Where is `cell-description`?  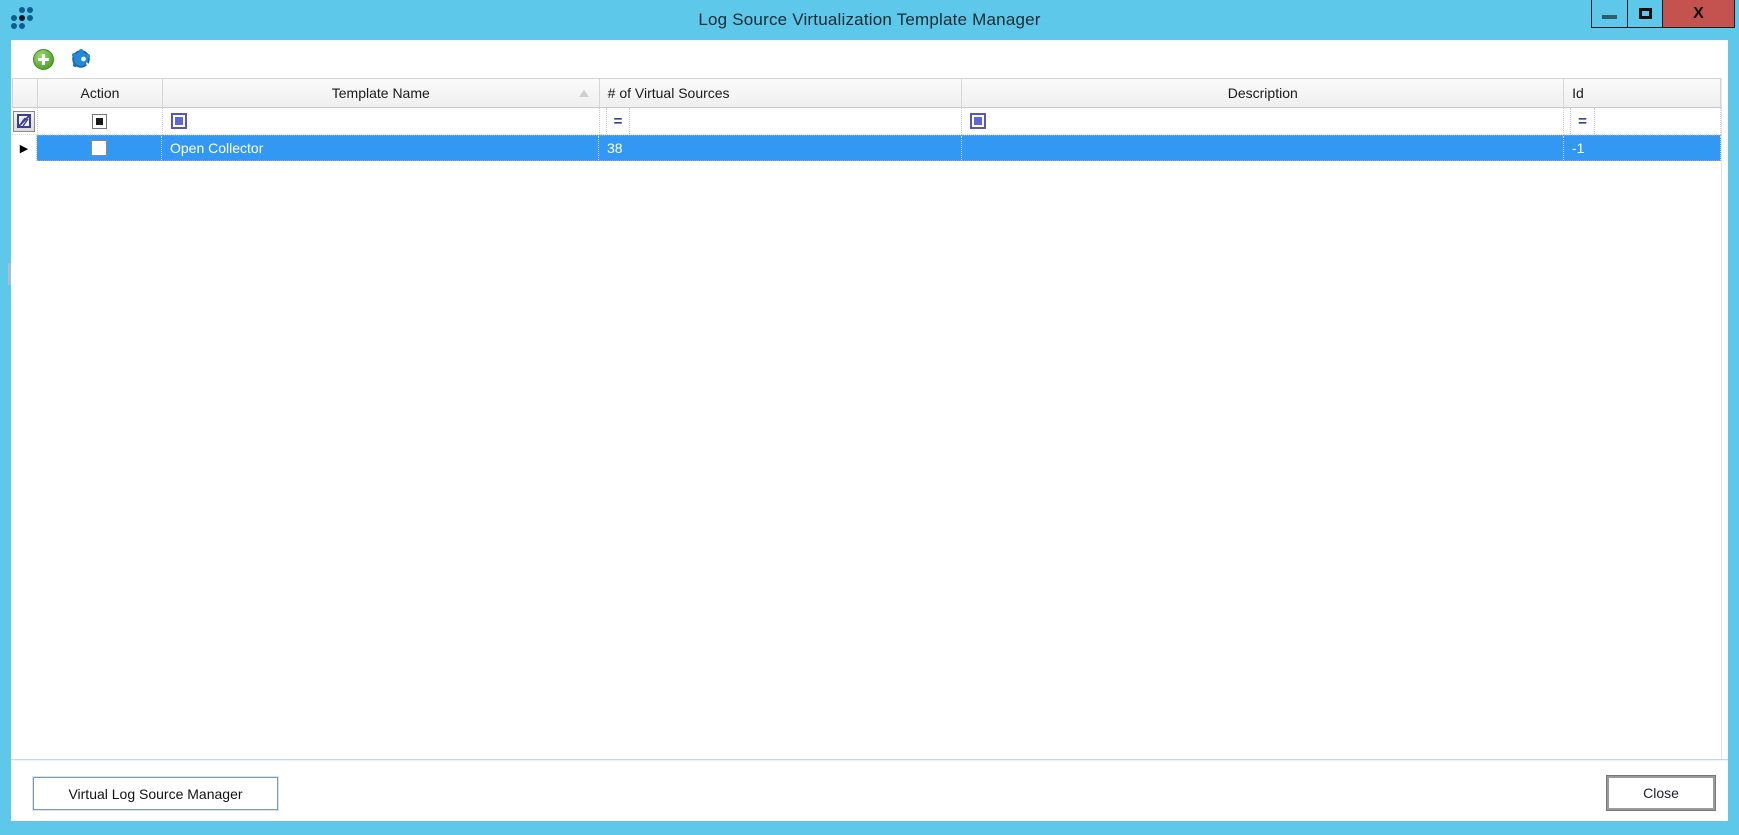
cell-description is located at coordinates (1263, 148).